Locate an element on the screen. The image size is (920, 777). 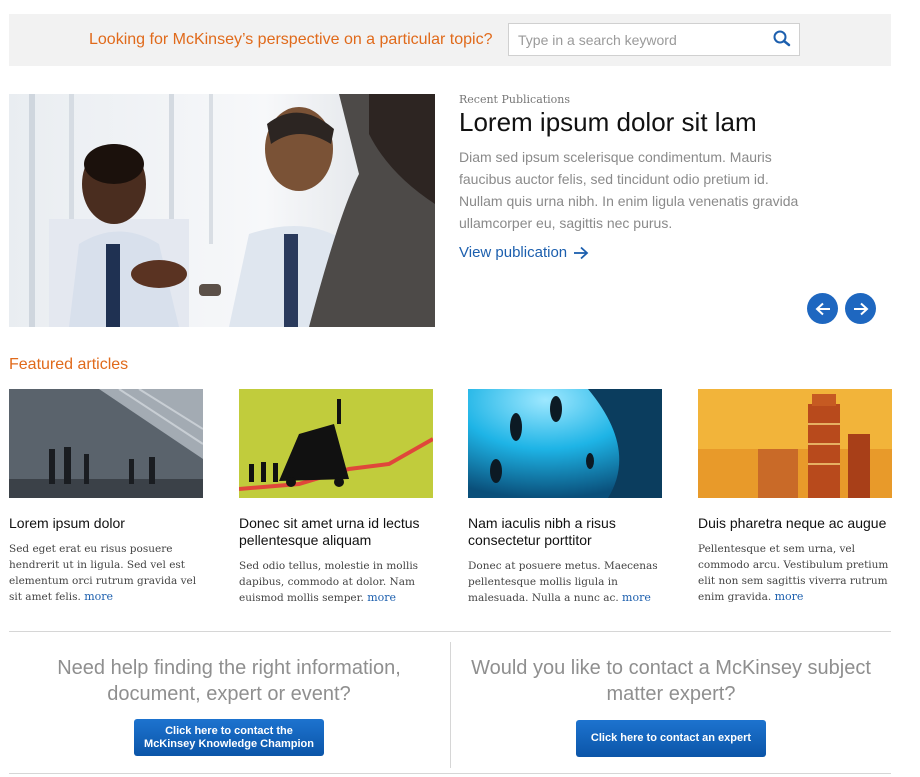
carousel-next-button is located at coordinates (860, 308).